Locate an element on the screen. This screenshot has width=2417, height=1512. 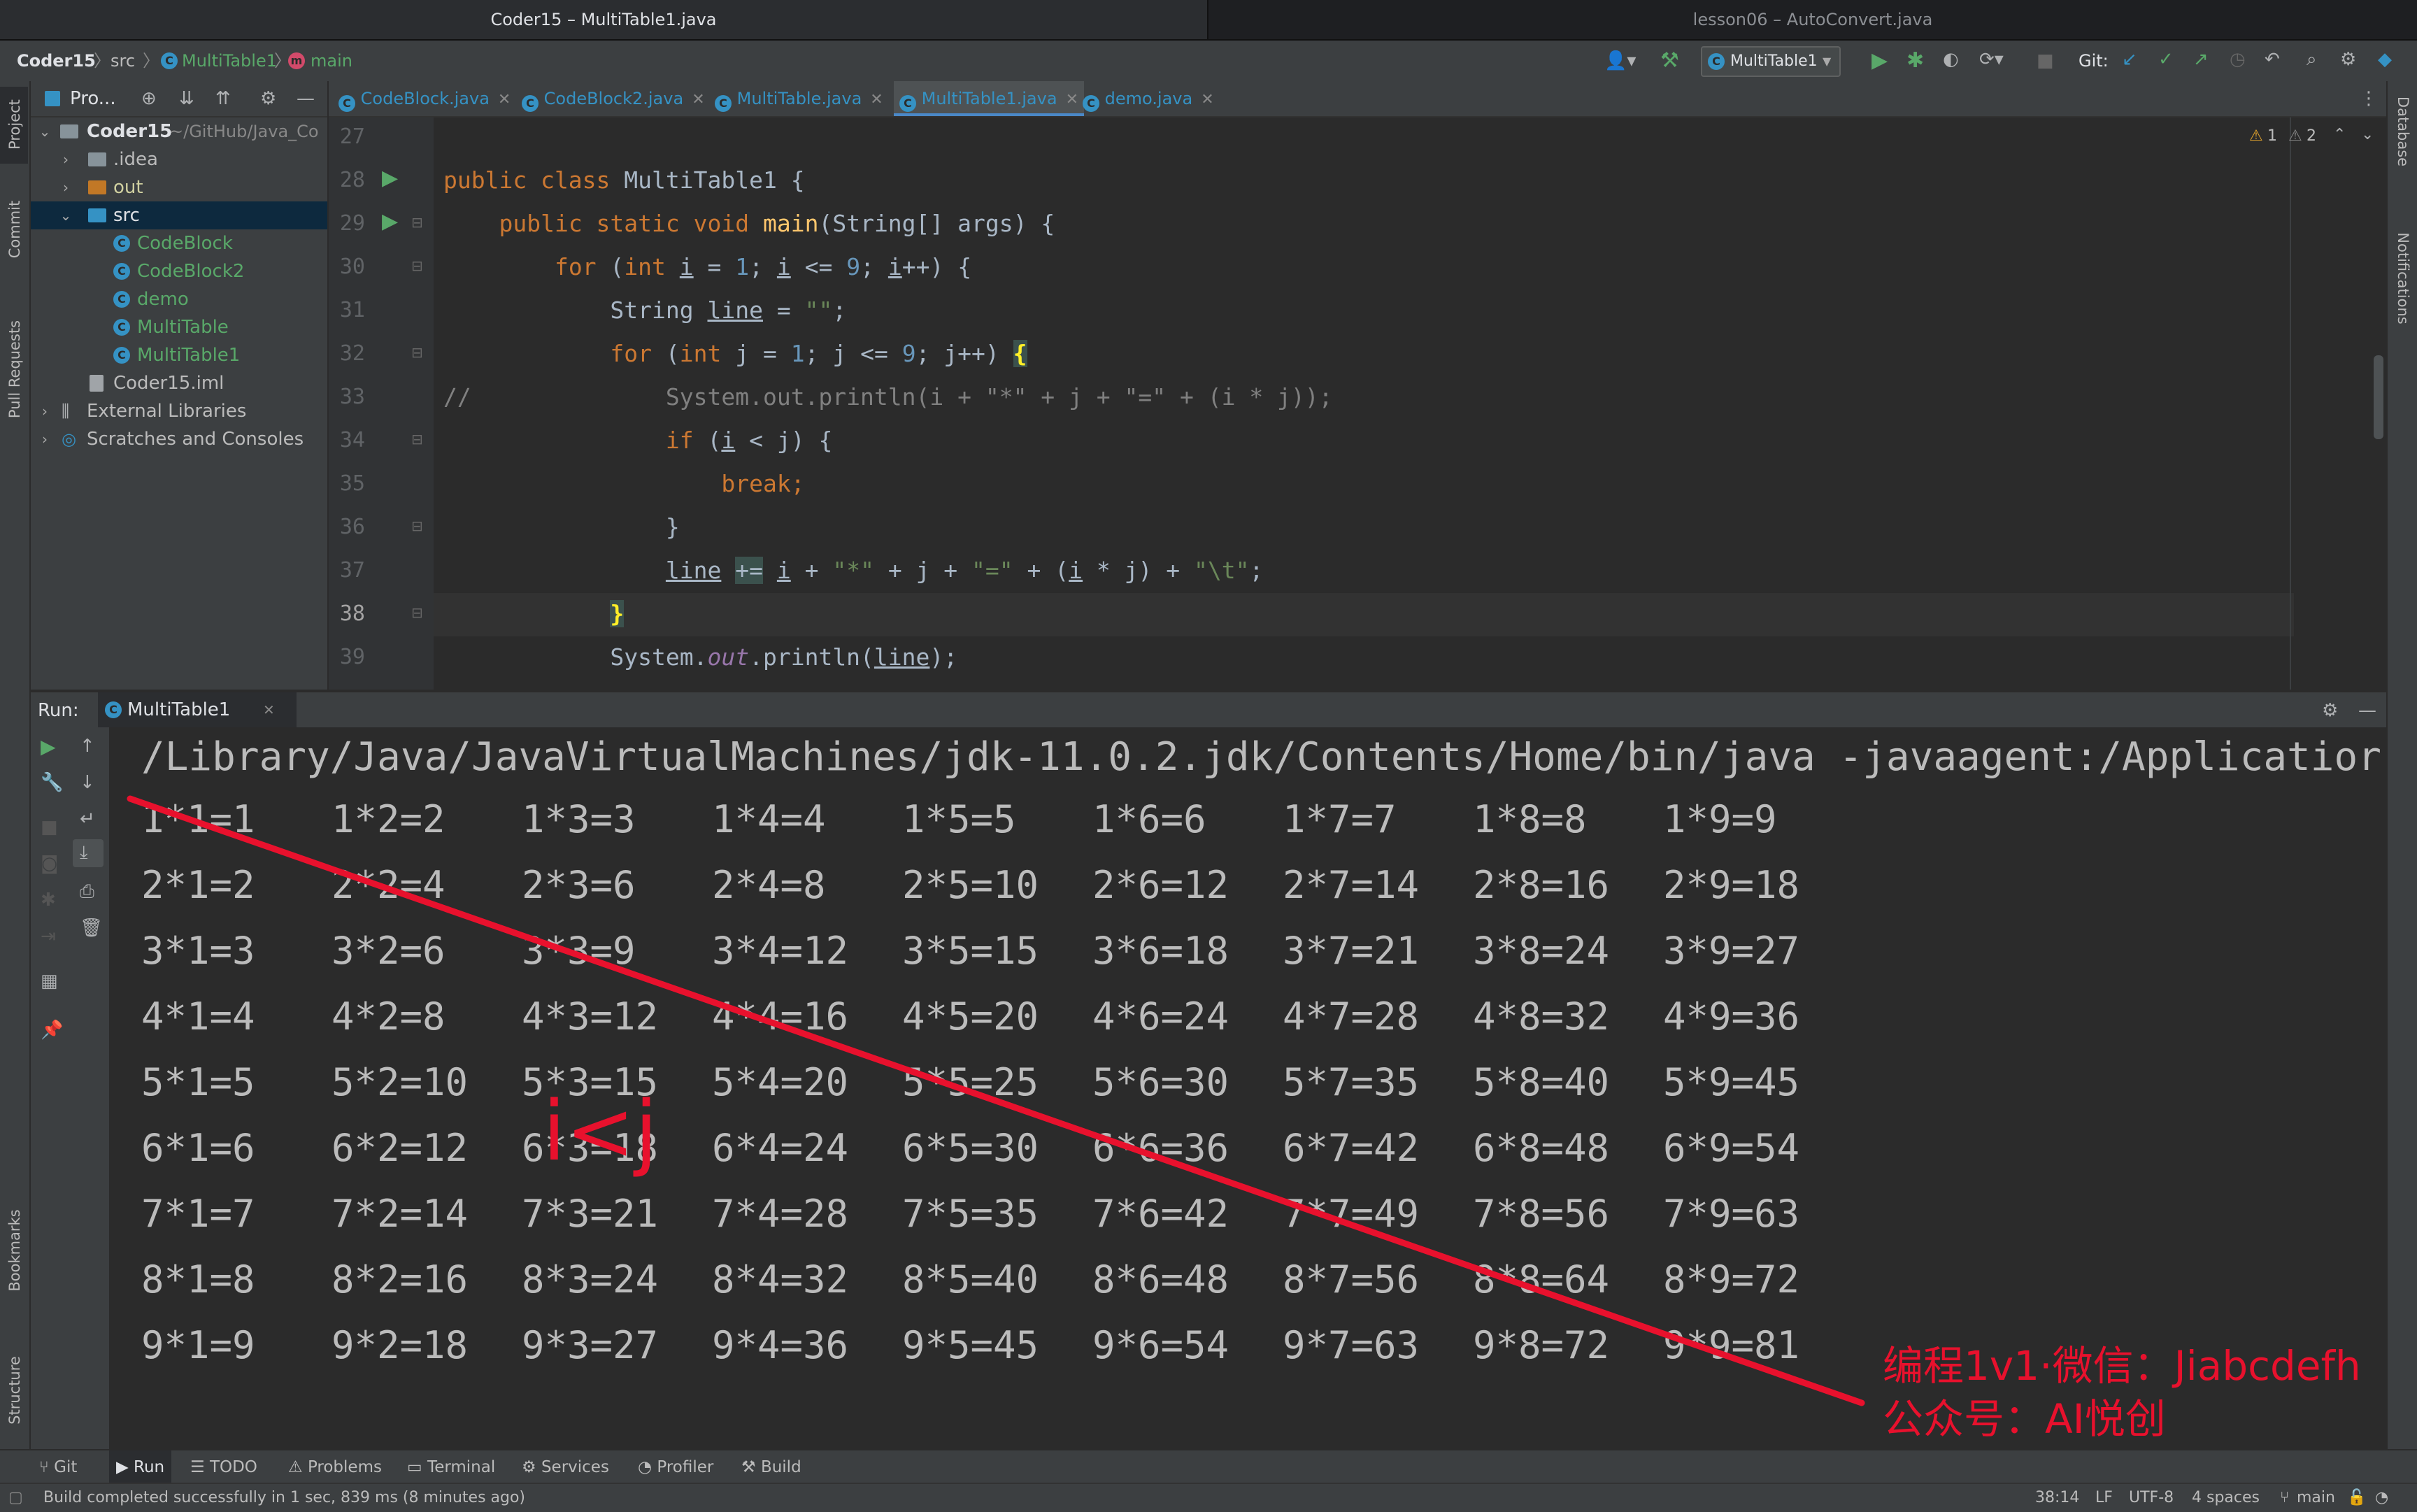
memory-indicator-icon: ◔ is located at coordinates (2381, 1498).